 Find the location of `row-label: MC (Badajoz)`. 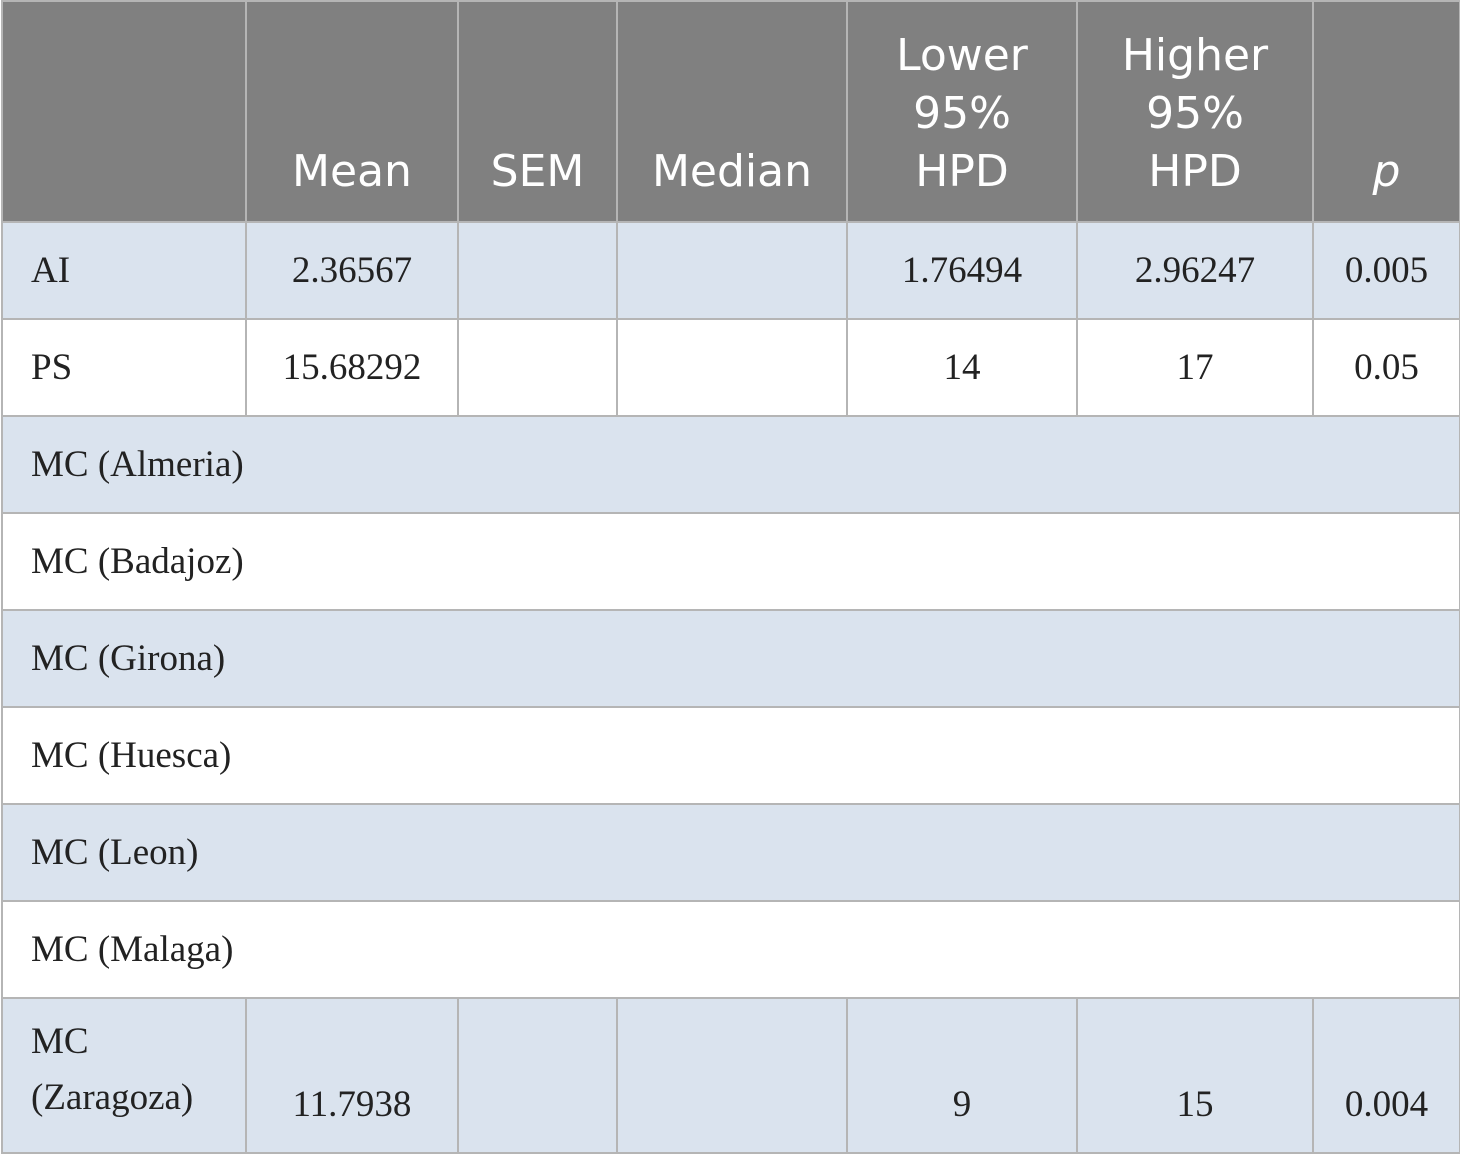

row-label: MC (Badajoz) is located at coordinates (730, 561).